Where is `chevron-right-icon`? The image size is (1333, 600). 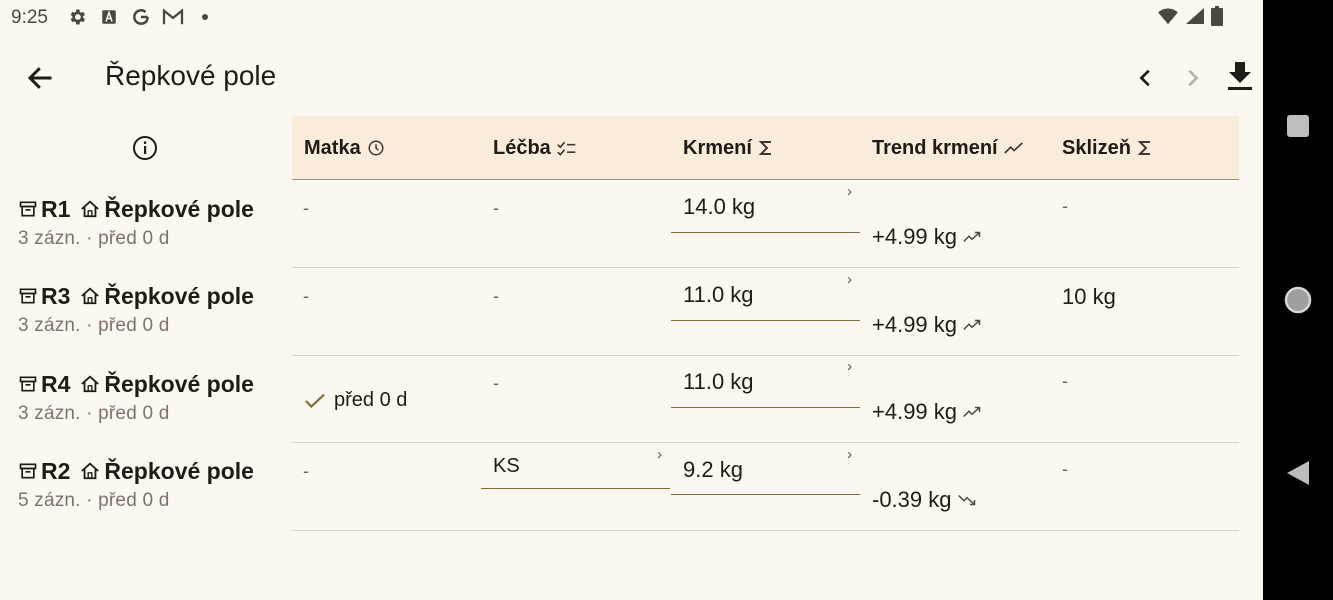 chevron-right-icon is located at coordinates (1193, 78).